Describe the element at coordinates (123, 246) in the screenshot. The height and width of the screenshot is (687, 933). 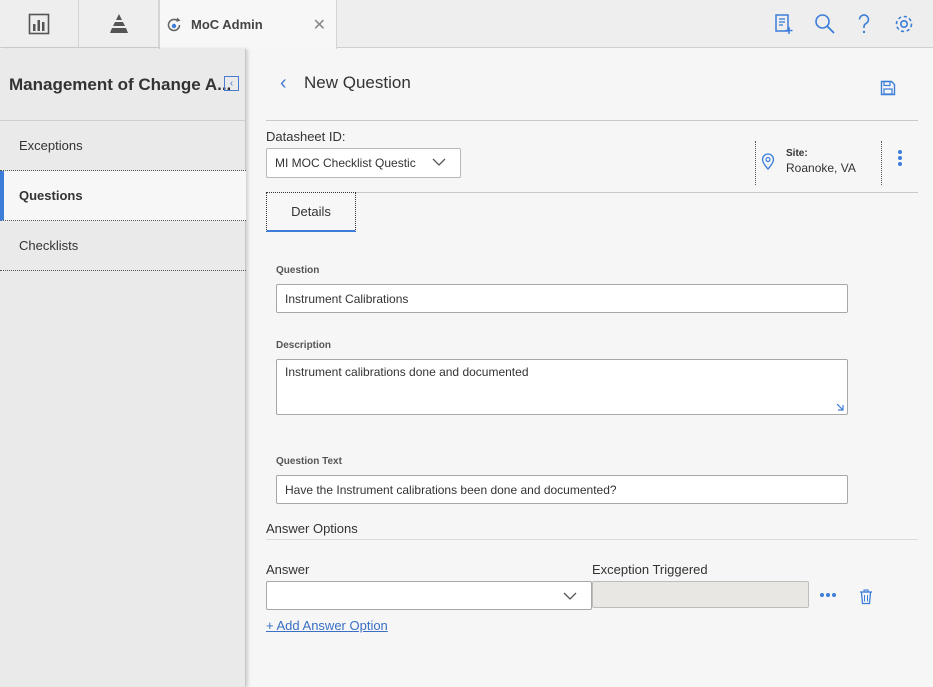
I see `sidebar-item-checklists: Checklists` at that location.